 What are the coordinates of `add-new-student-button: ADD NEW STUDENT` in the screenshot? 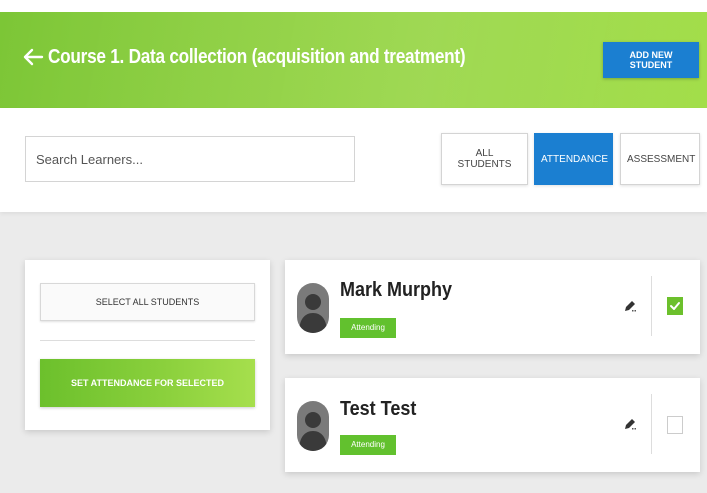 It's located at (651, 60).